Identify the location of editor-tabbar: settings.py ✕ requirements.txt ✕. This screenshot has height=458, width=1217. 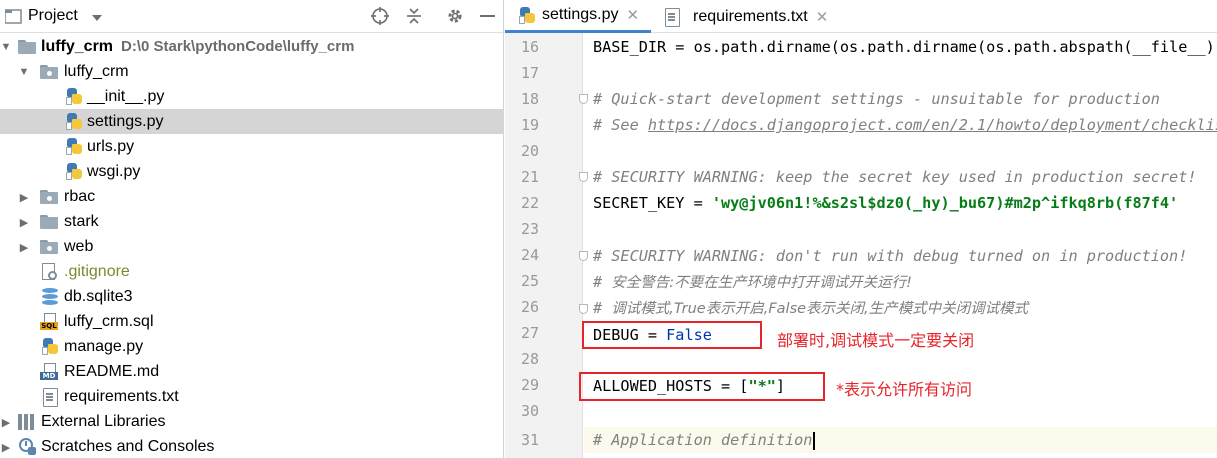
(861, 16).